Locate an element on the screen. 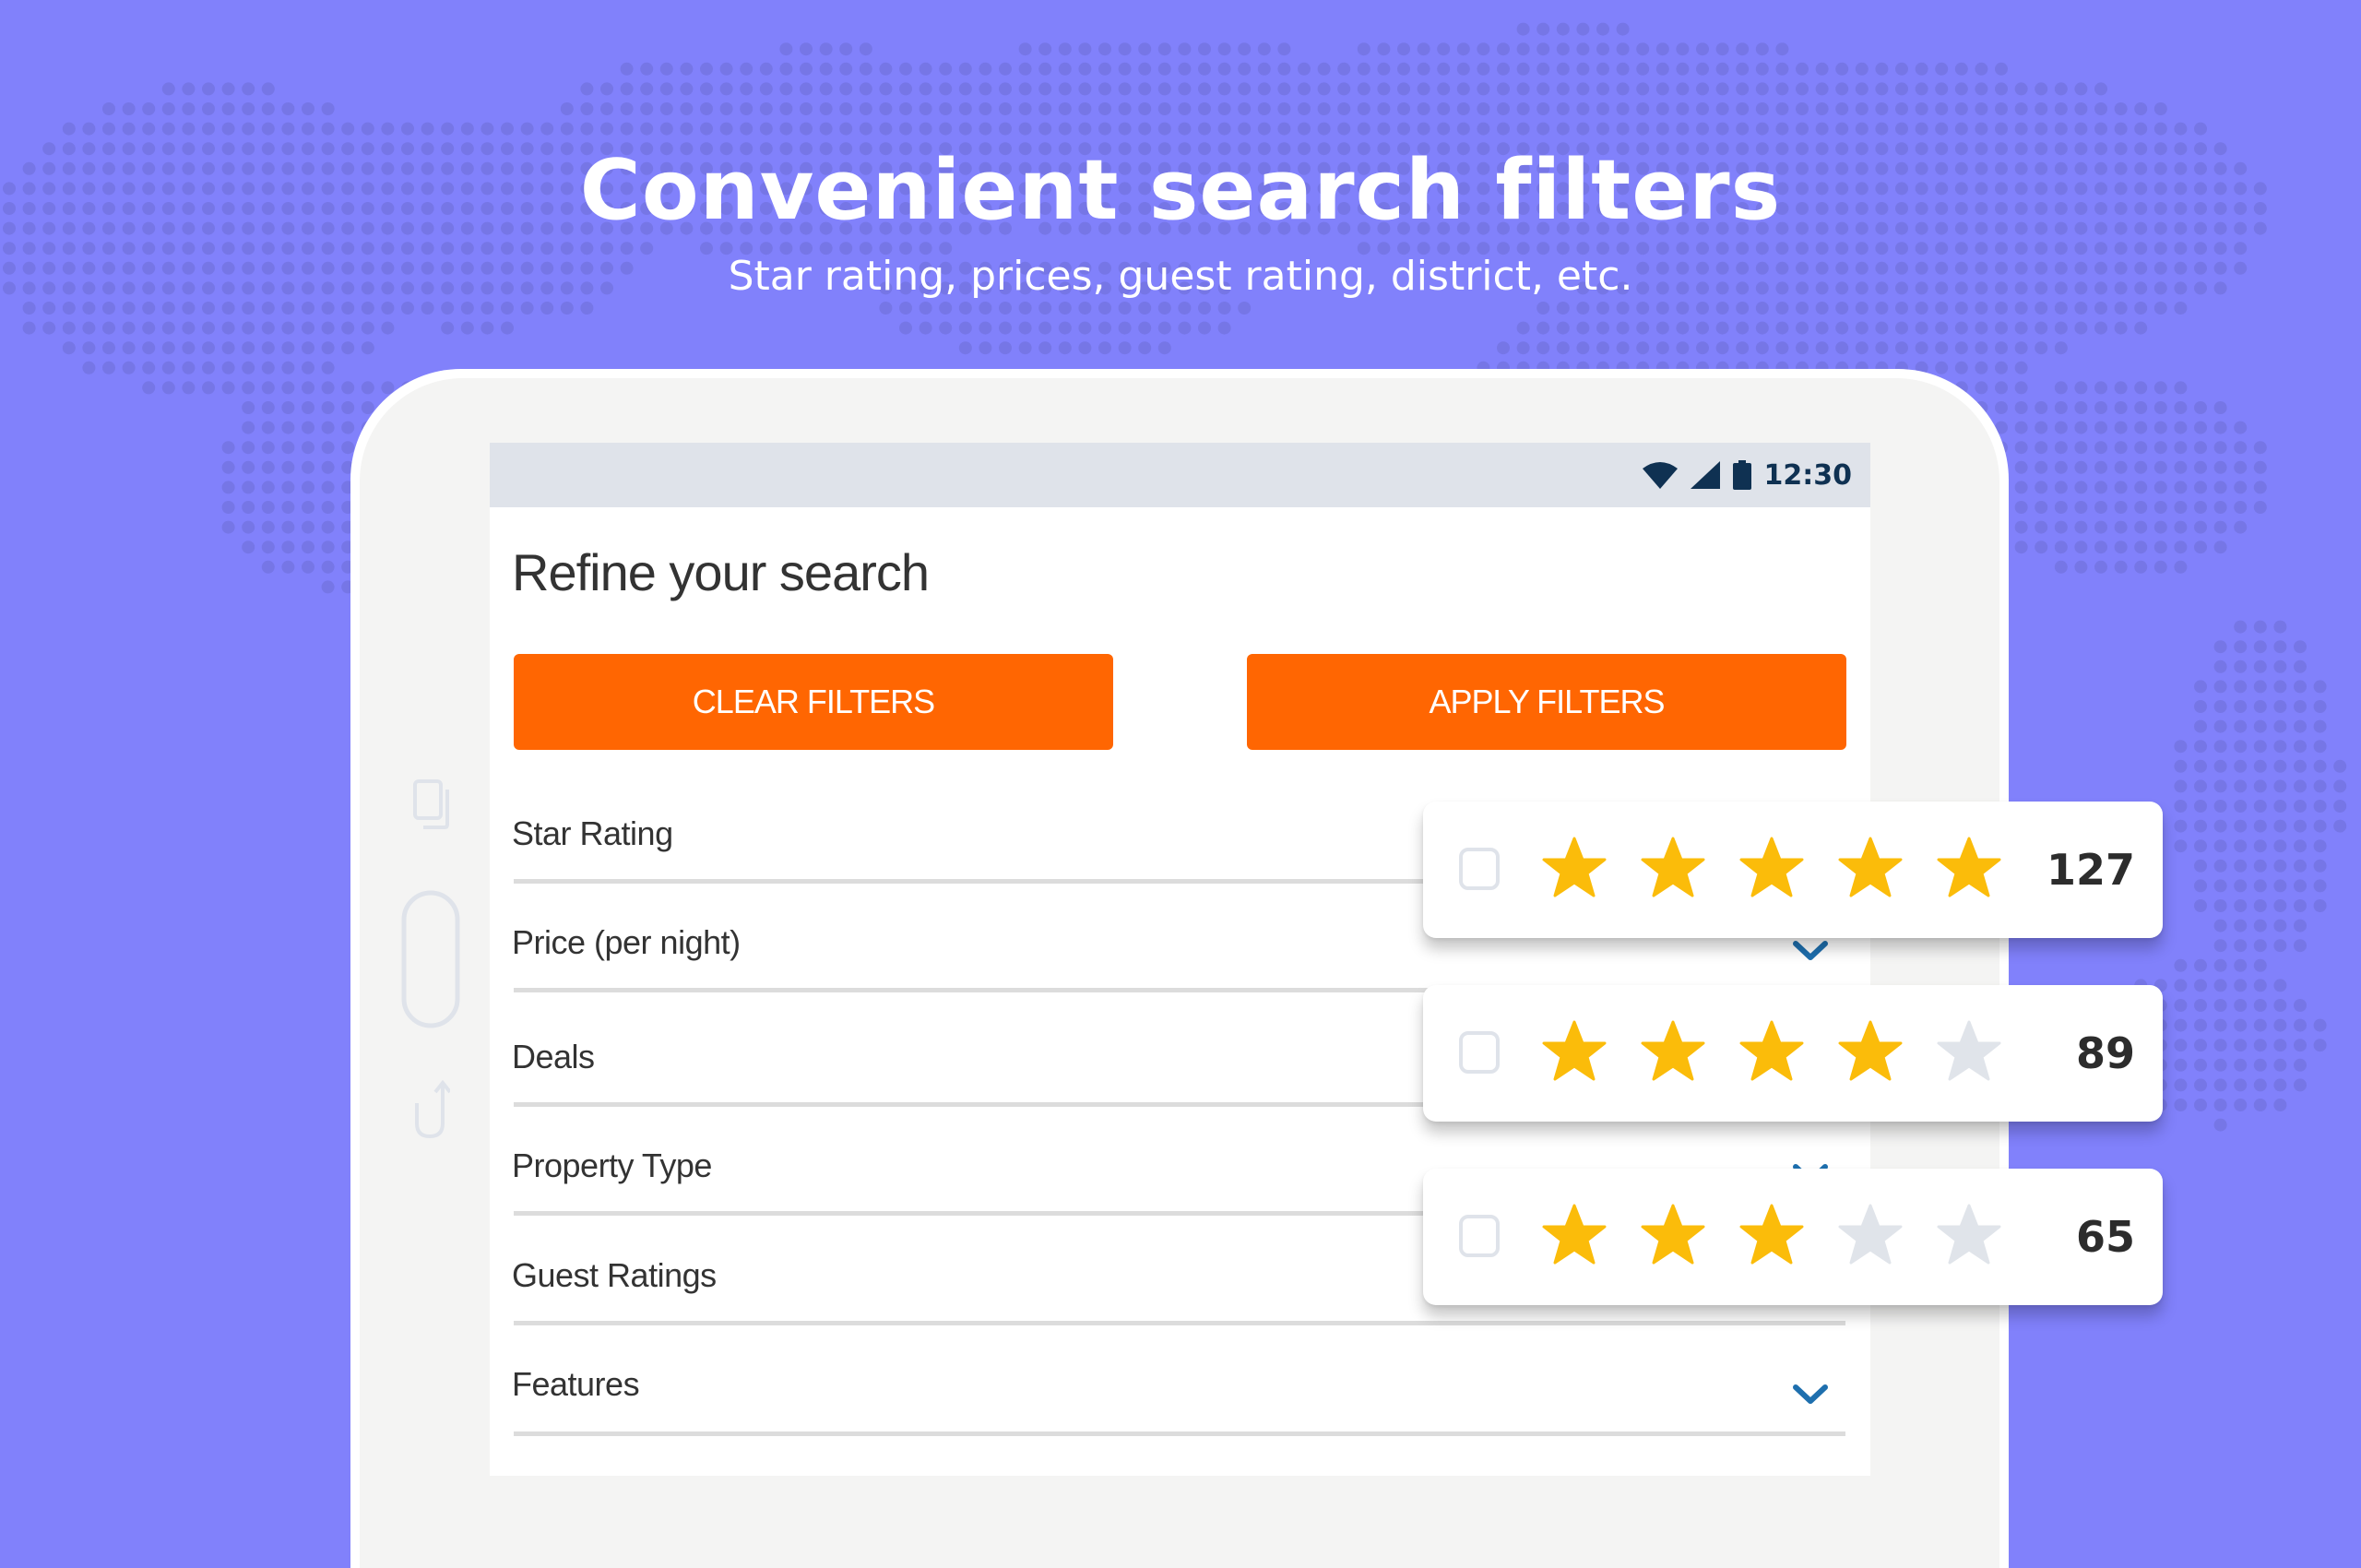  filter-label: Guest Ratings is located at coordinates (614, 1275).